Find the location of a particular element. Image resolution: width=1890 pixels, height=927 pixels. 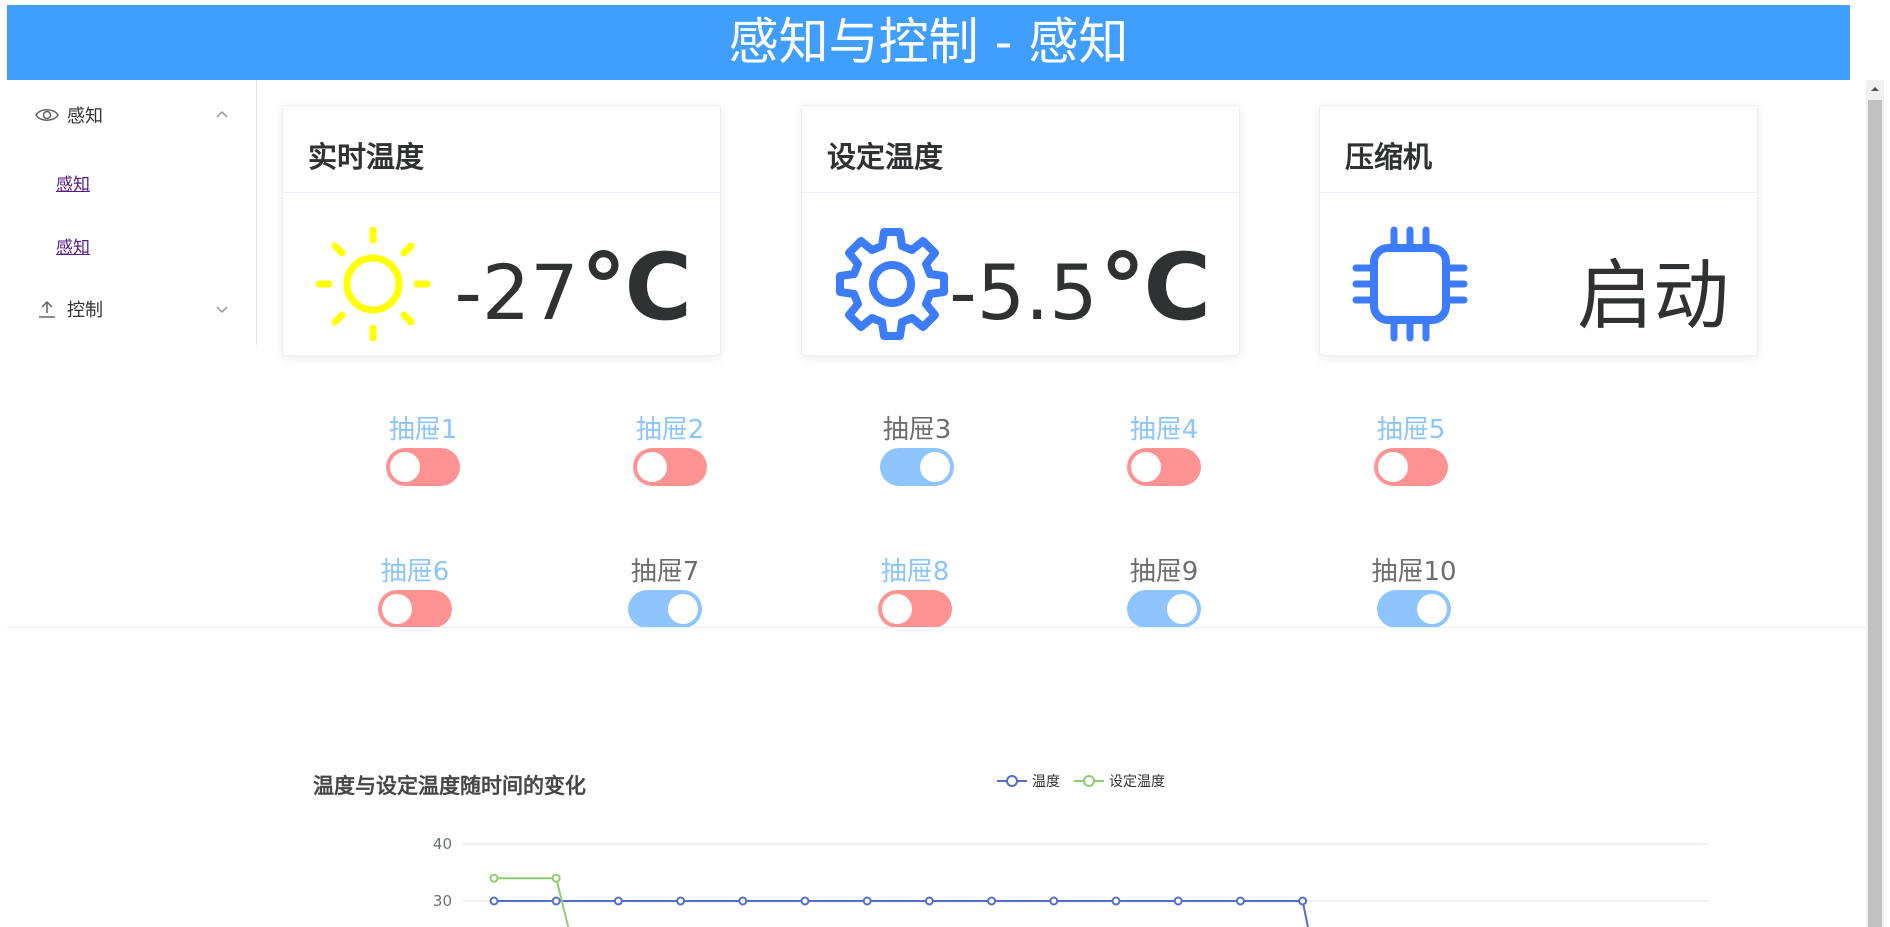

scroll-up-arrow-icon is located at coordinates (1875, 89).